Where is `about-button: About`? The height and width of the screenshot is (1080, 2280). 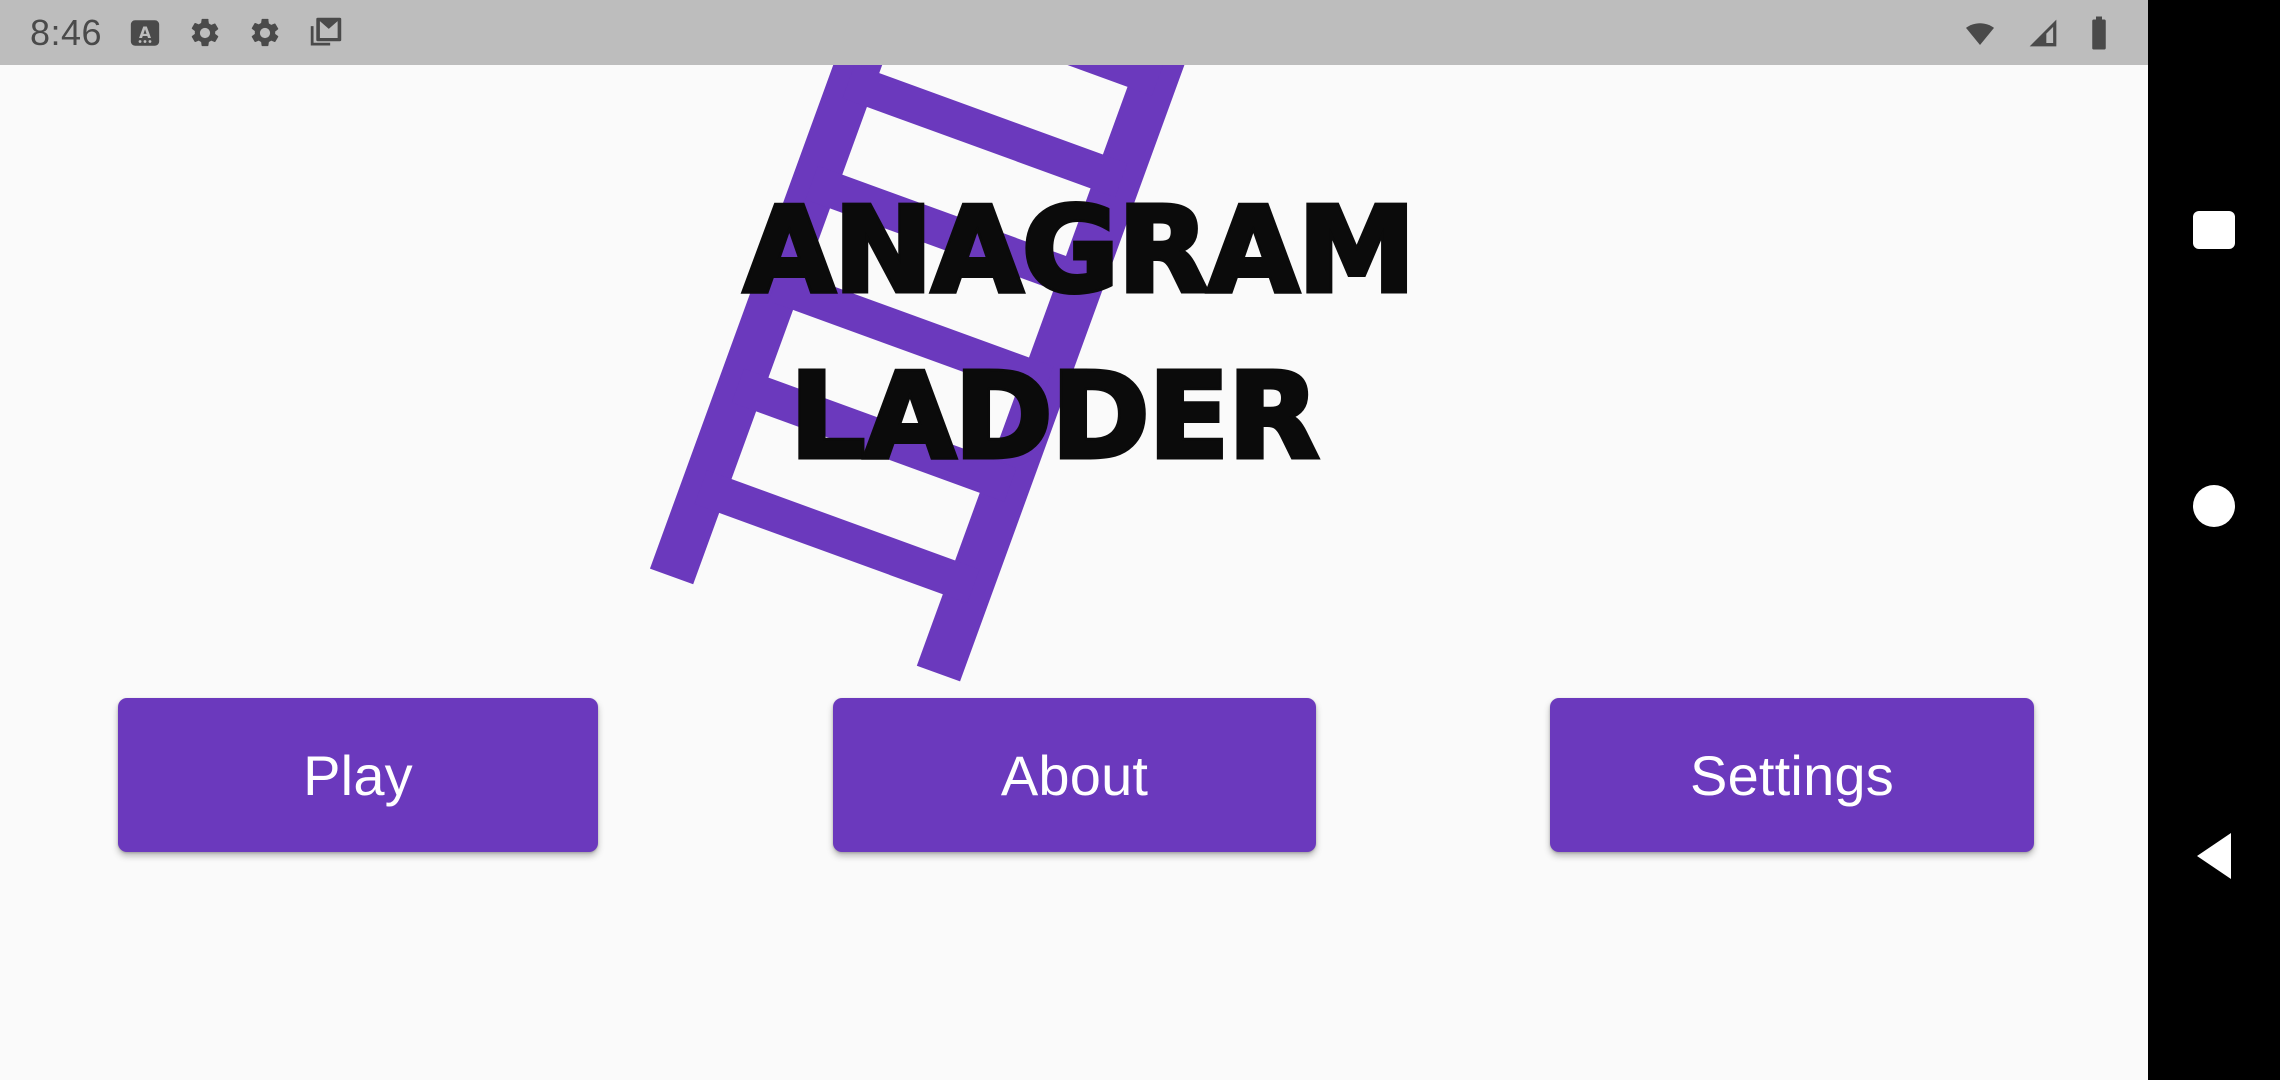 about-button: About is located at coordinates (1074, 775).